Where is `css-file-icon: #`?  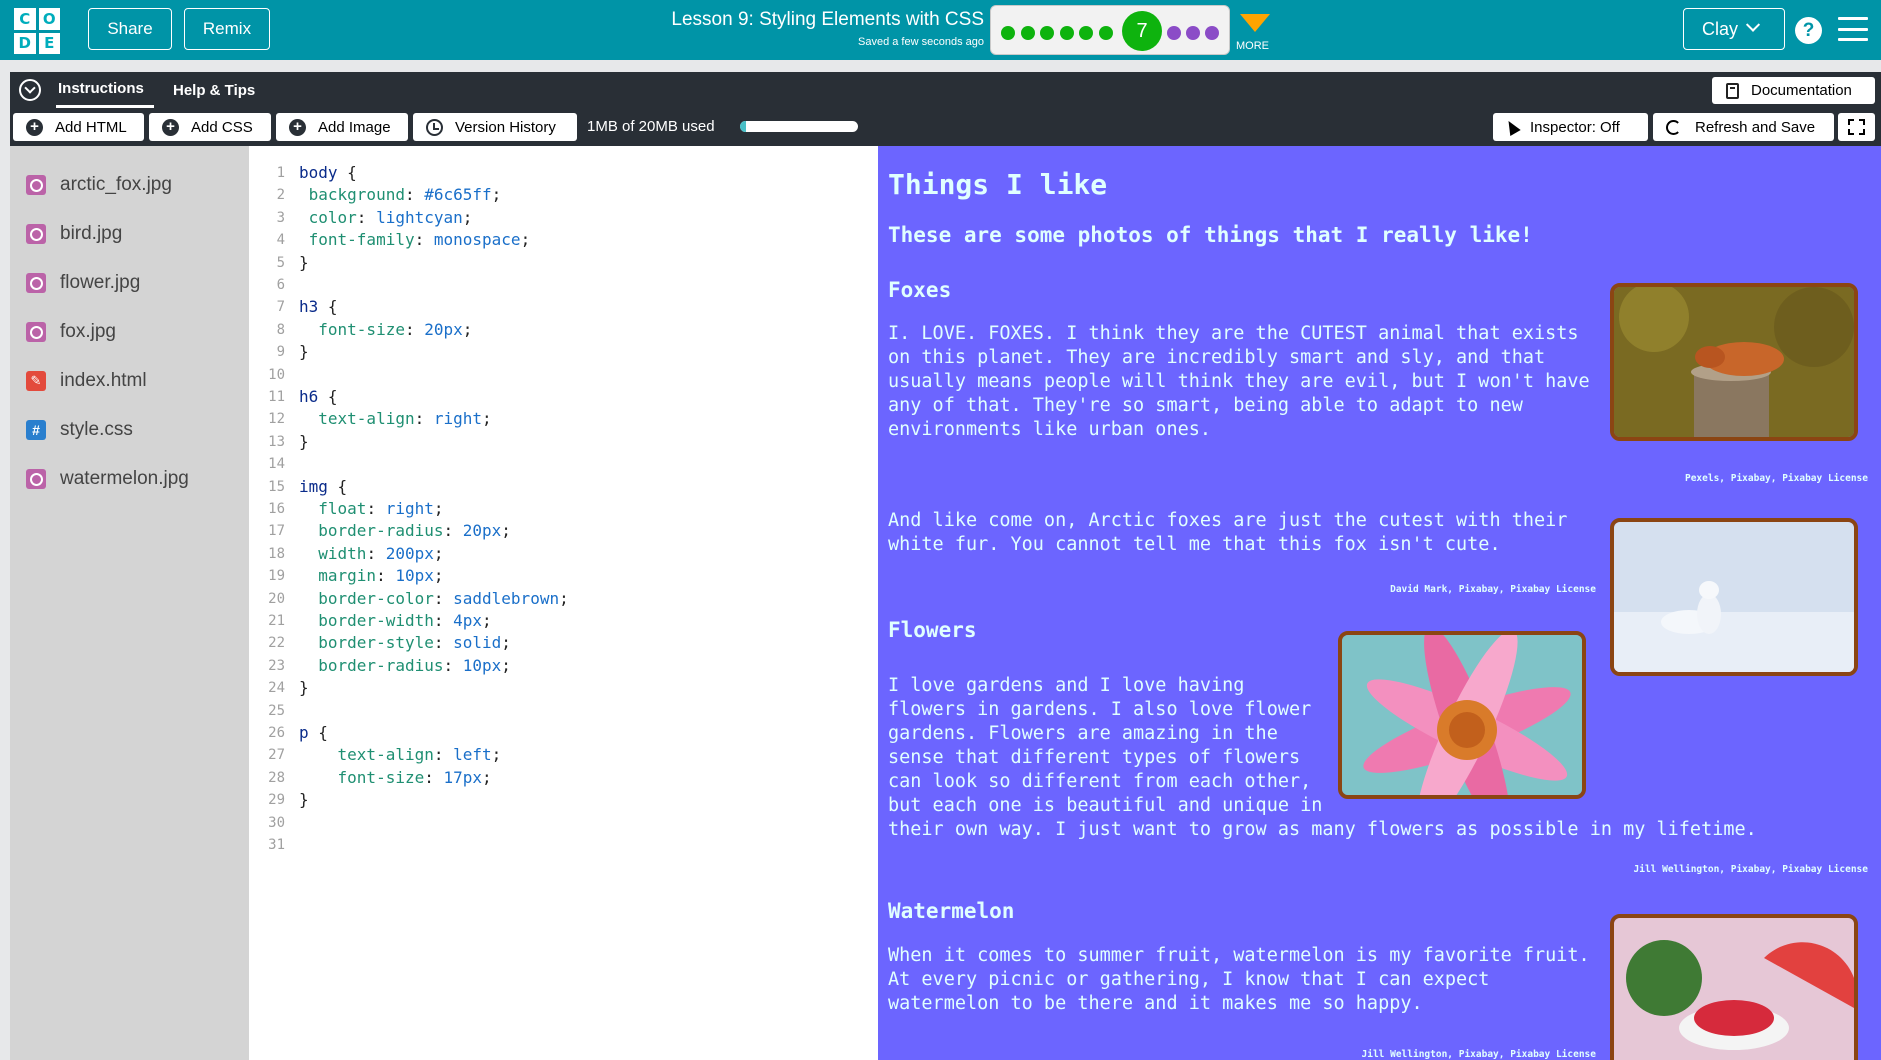 css-file-icon: # is located at coordinates (36, 430).